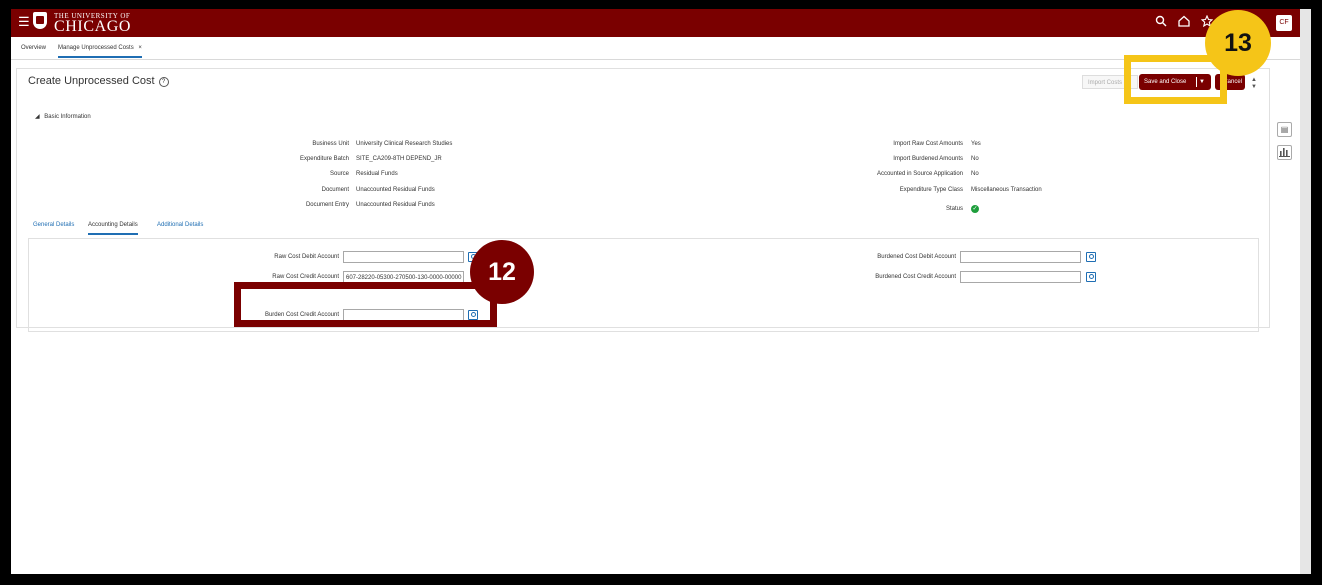 This screenshot has width=1322, height=585. I want to click on expenditure-type-class-label: Expenditure Type Class, so click(931, 190).